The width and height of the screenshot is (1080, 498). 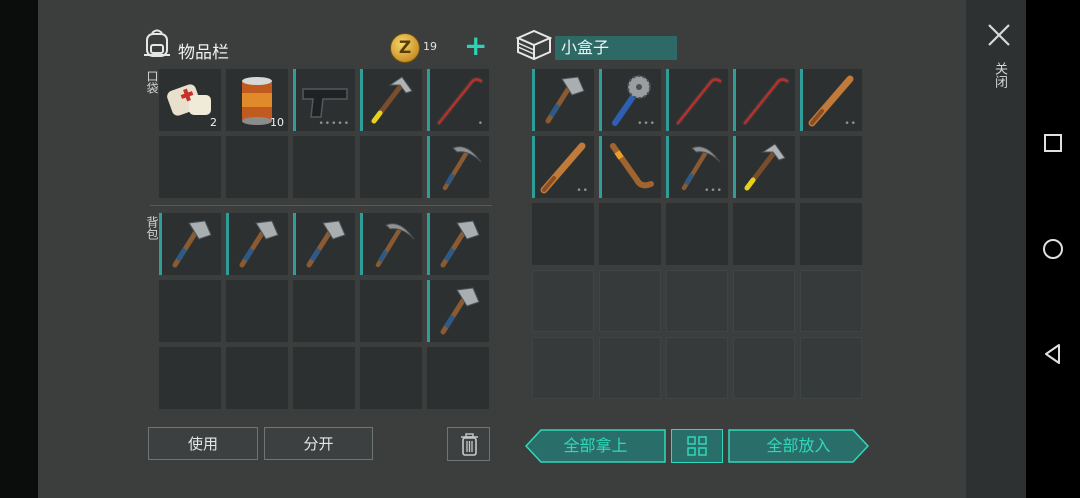 I want to click on item-quantity: 2, so click(x=213, y=122).